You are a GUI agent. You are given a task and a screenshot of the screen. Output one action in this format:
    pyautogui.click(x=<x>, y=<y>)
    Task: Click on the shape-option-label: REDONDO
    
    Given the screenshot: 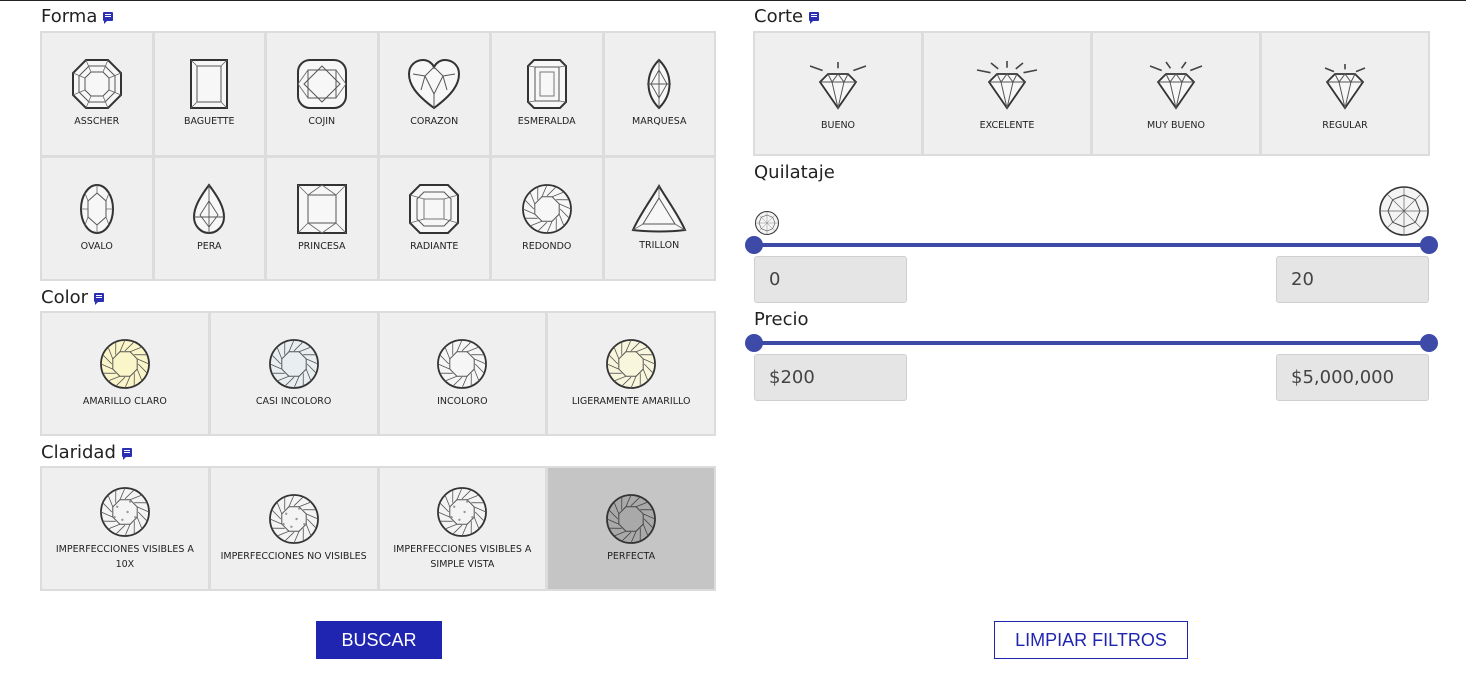 What is the action you would take?
    pyautogui.click(x=547, y=246)
    